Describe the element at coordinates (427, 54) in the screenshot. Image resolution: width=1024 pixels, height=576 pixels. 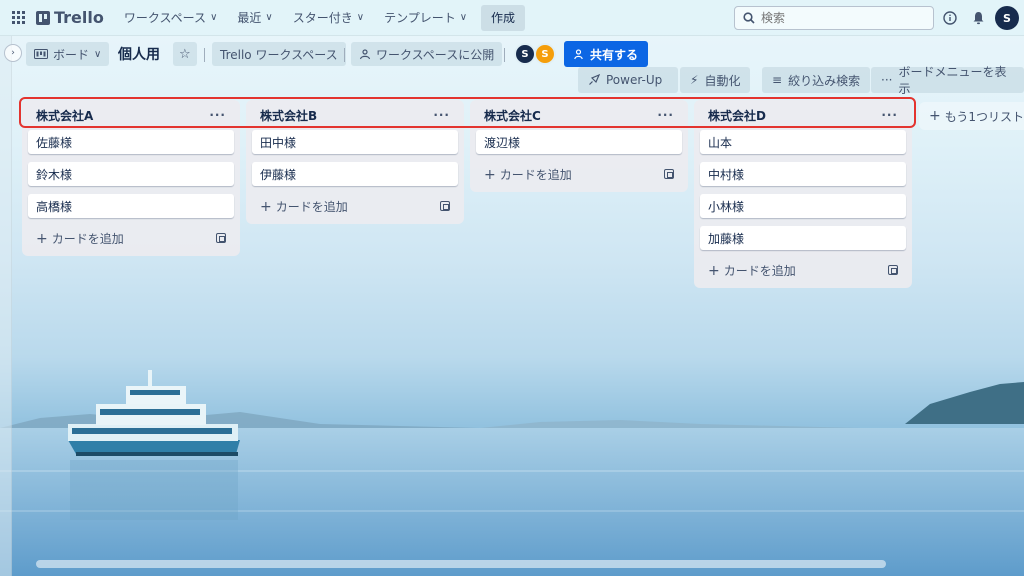
I see `visibility-button: ワークスペースに公開` at that location.